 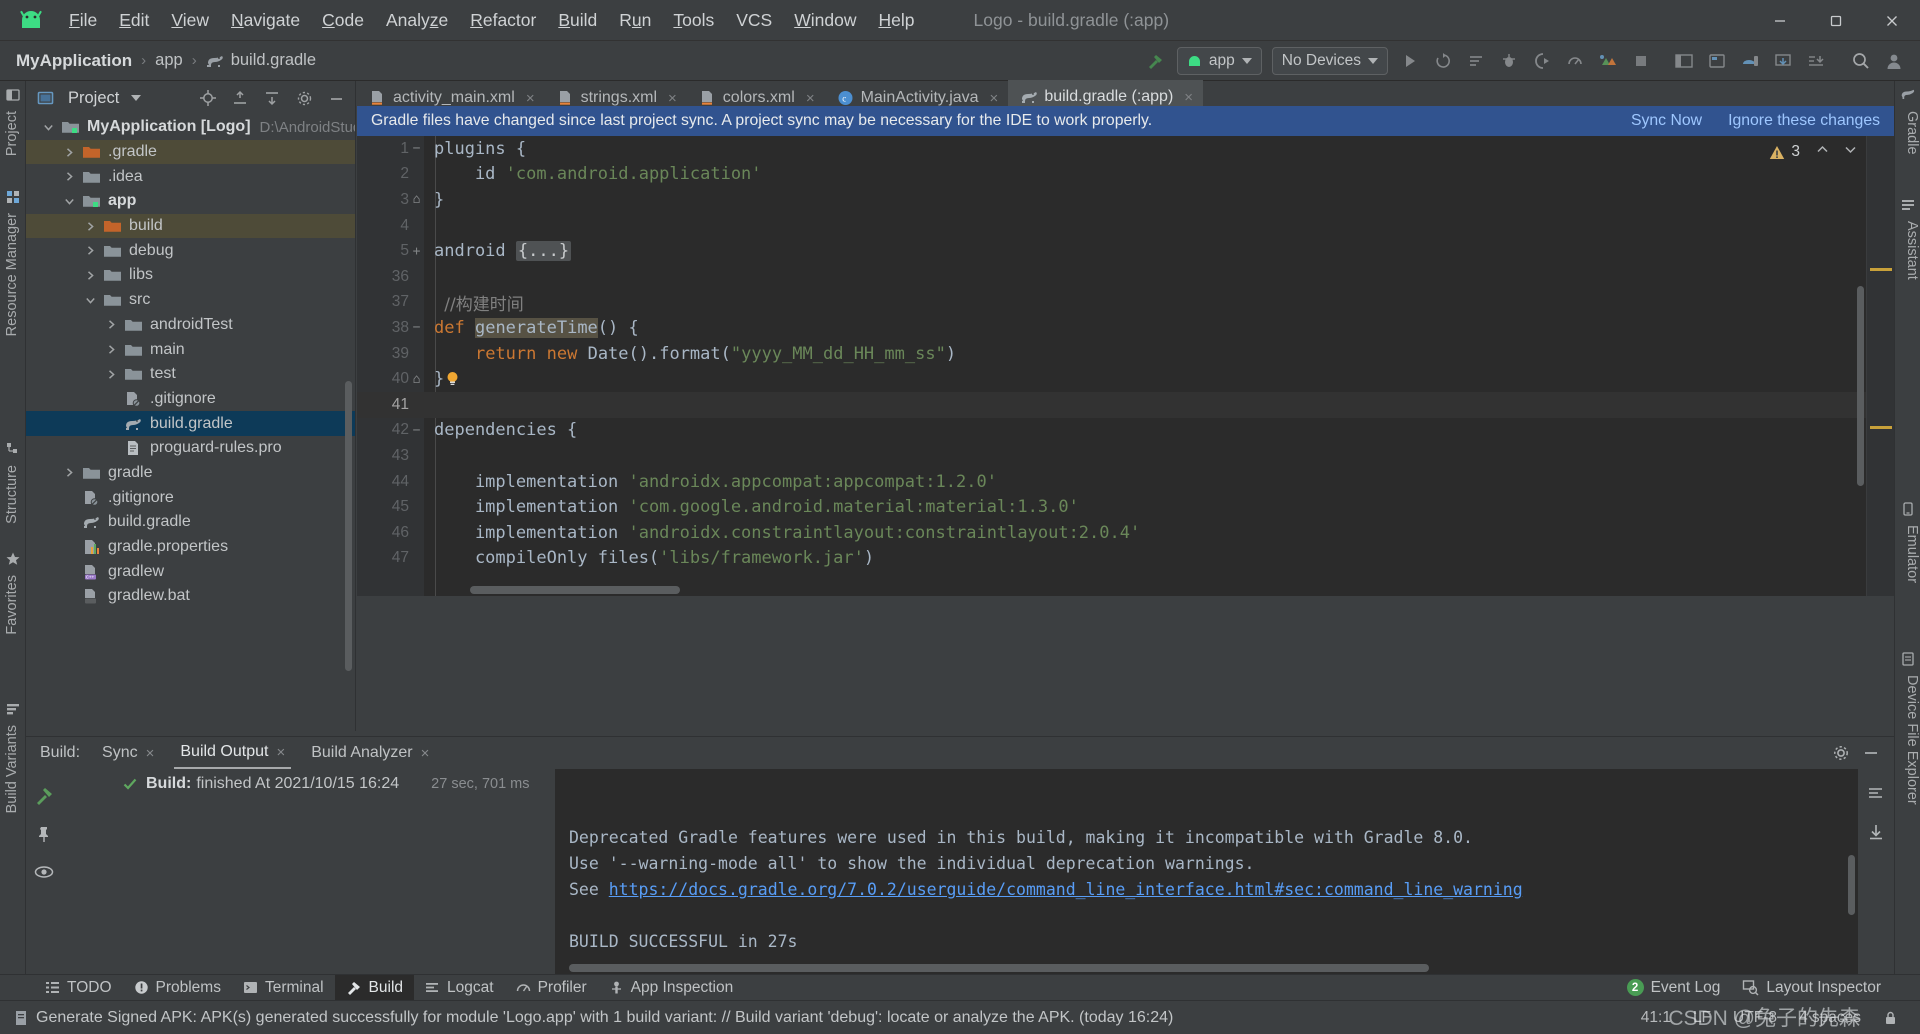 What do you see at coordinates (1909, 133) in the screenshot?
I see `sidebar-item-gradle: Gradle` at bounding box center [1909, 133].